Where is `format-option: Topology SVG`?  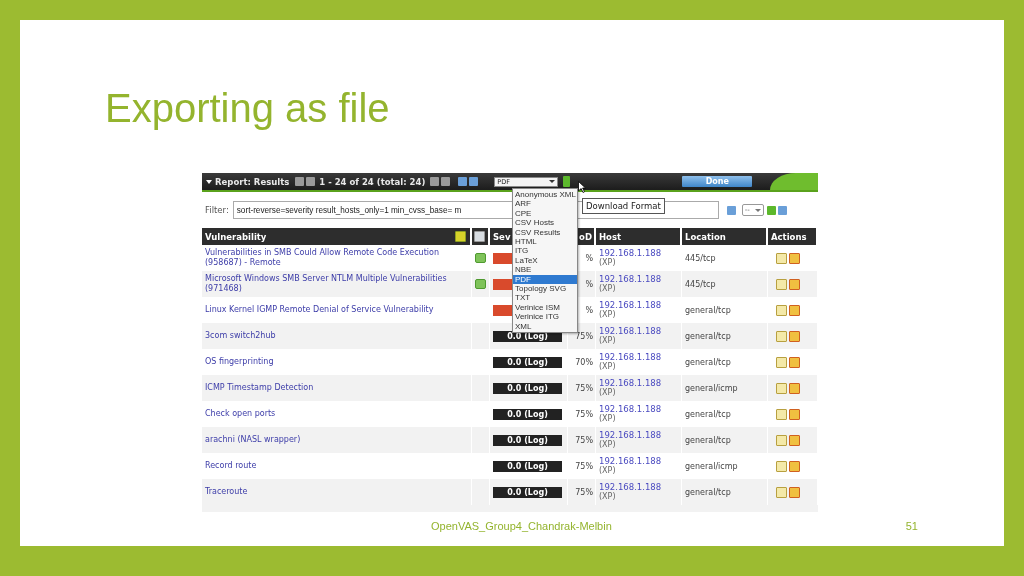 format-option: Topology SVG is located at coordinates (545, 289).